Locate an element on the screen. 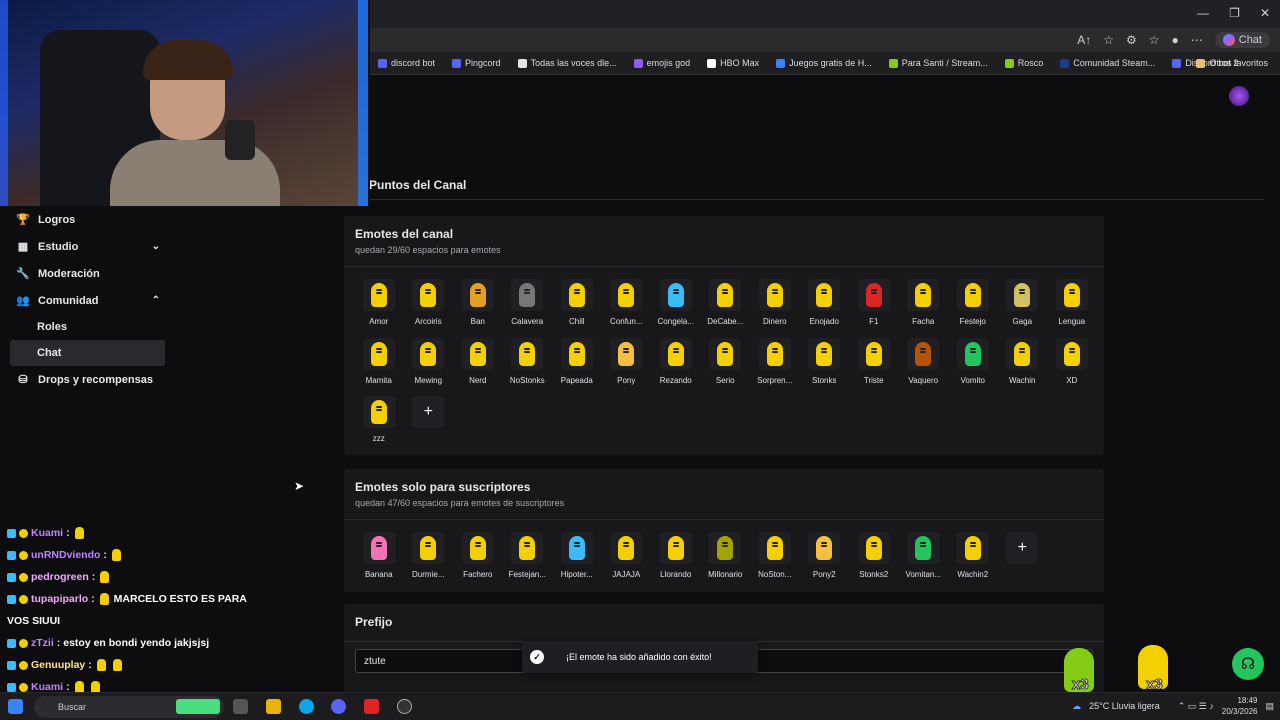  emote-item: Gaga is located at coordinates (1023, 308).